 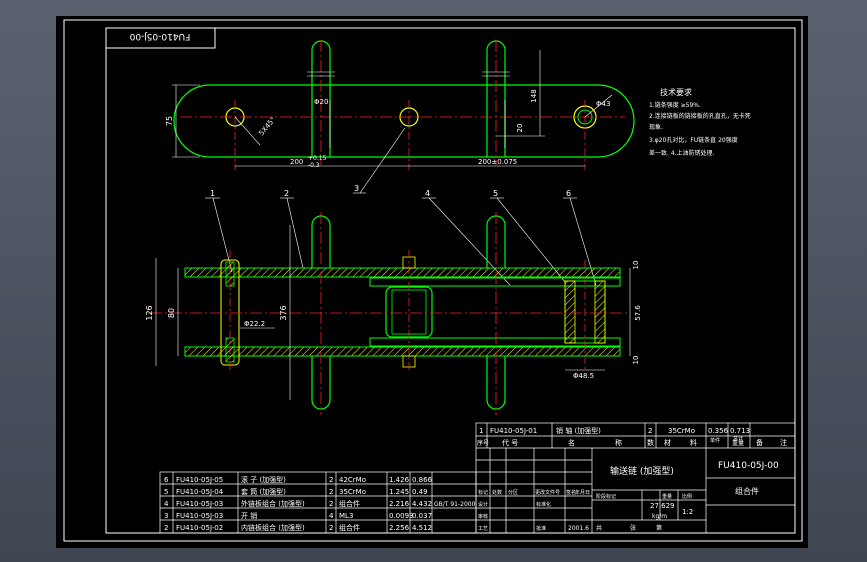 I want to click on drawing-number-box-text: FU410-05J-00, so click(x=159, y=36).